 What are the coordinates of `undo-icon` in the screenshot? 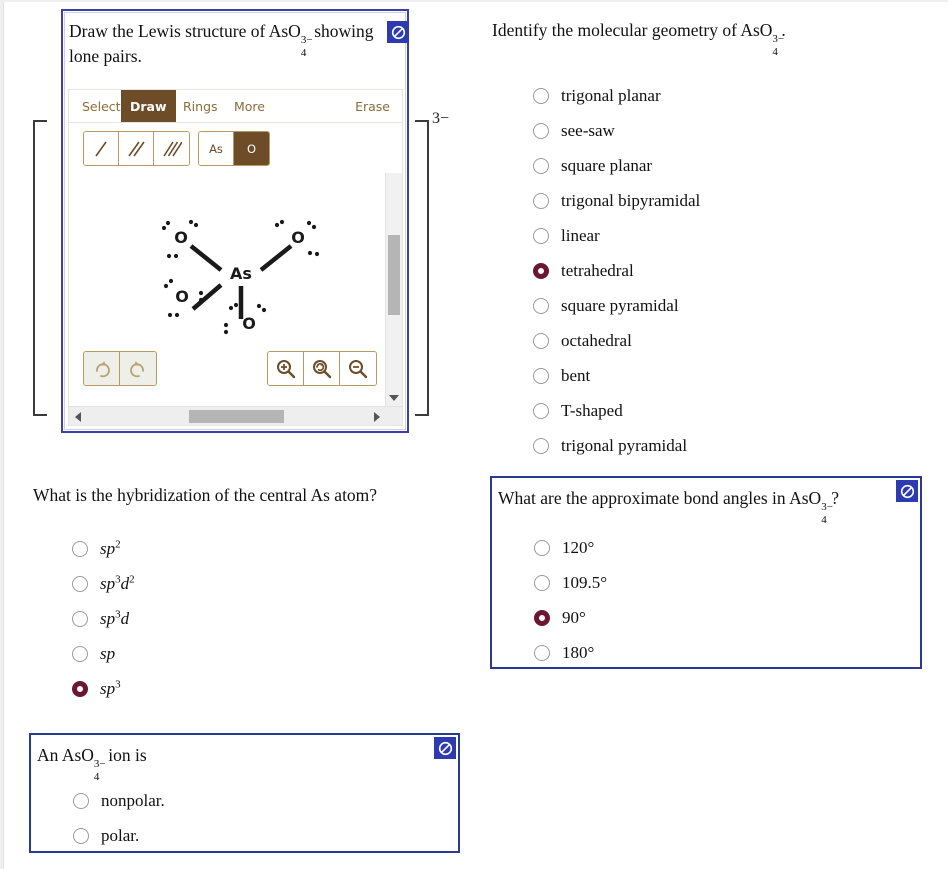 It's located at (138, 368).